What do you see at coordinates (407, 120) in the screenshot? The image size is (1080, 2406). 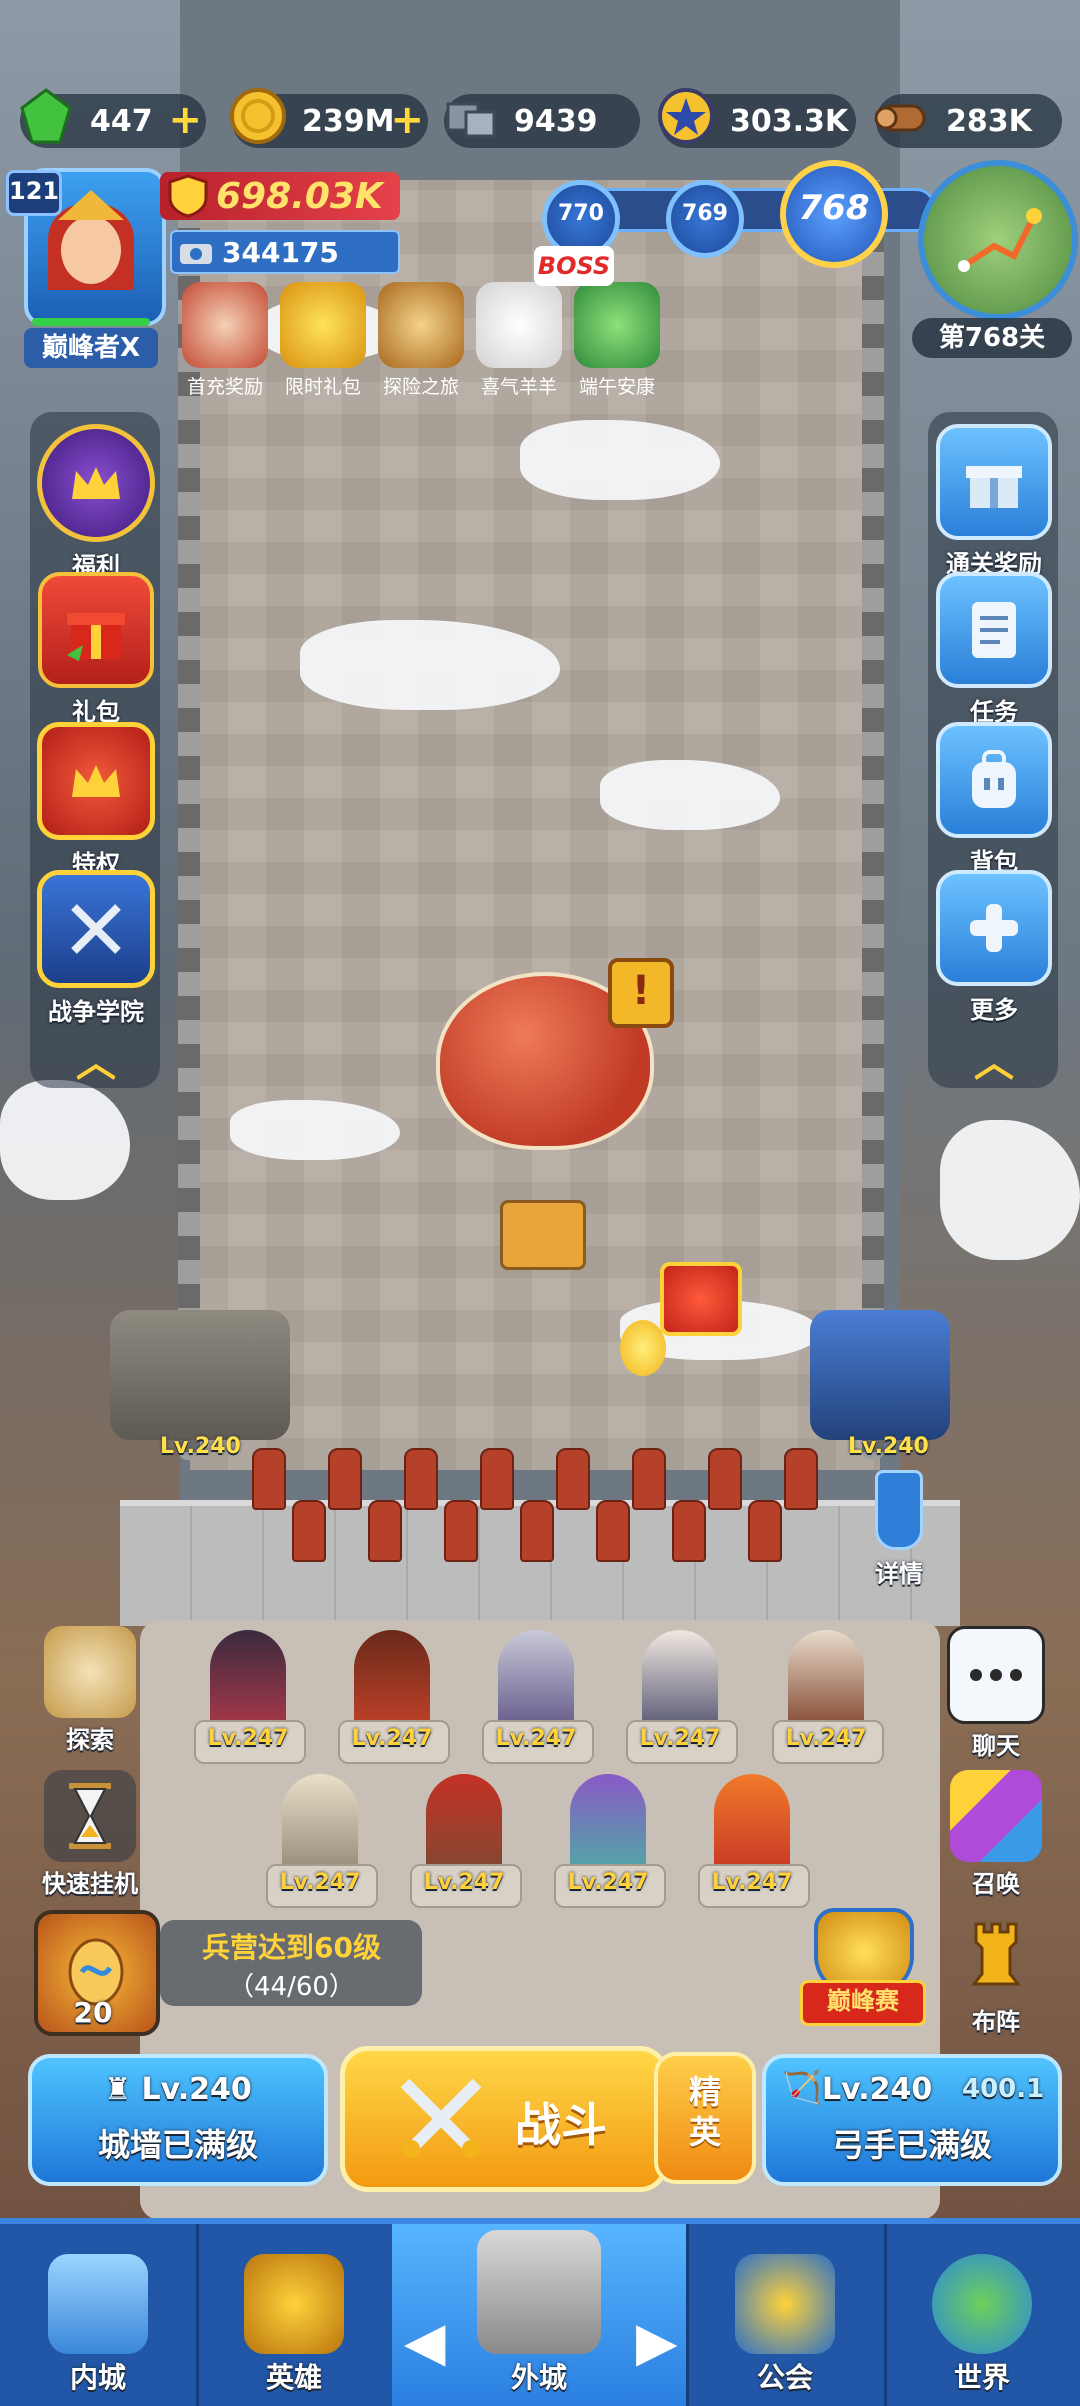 I see `gold-add-icon: +` at bounding box center [407, 120].